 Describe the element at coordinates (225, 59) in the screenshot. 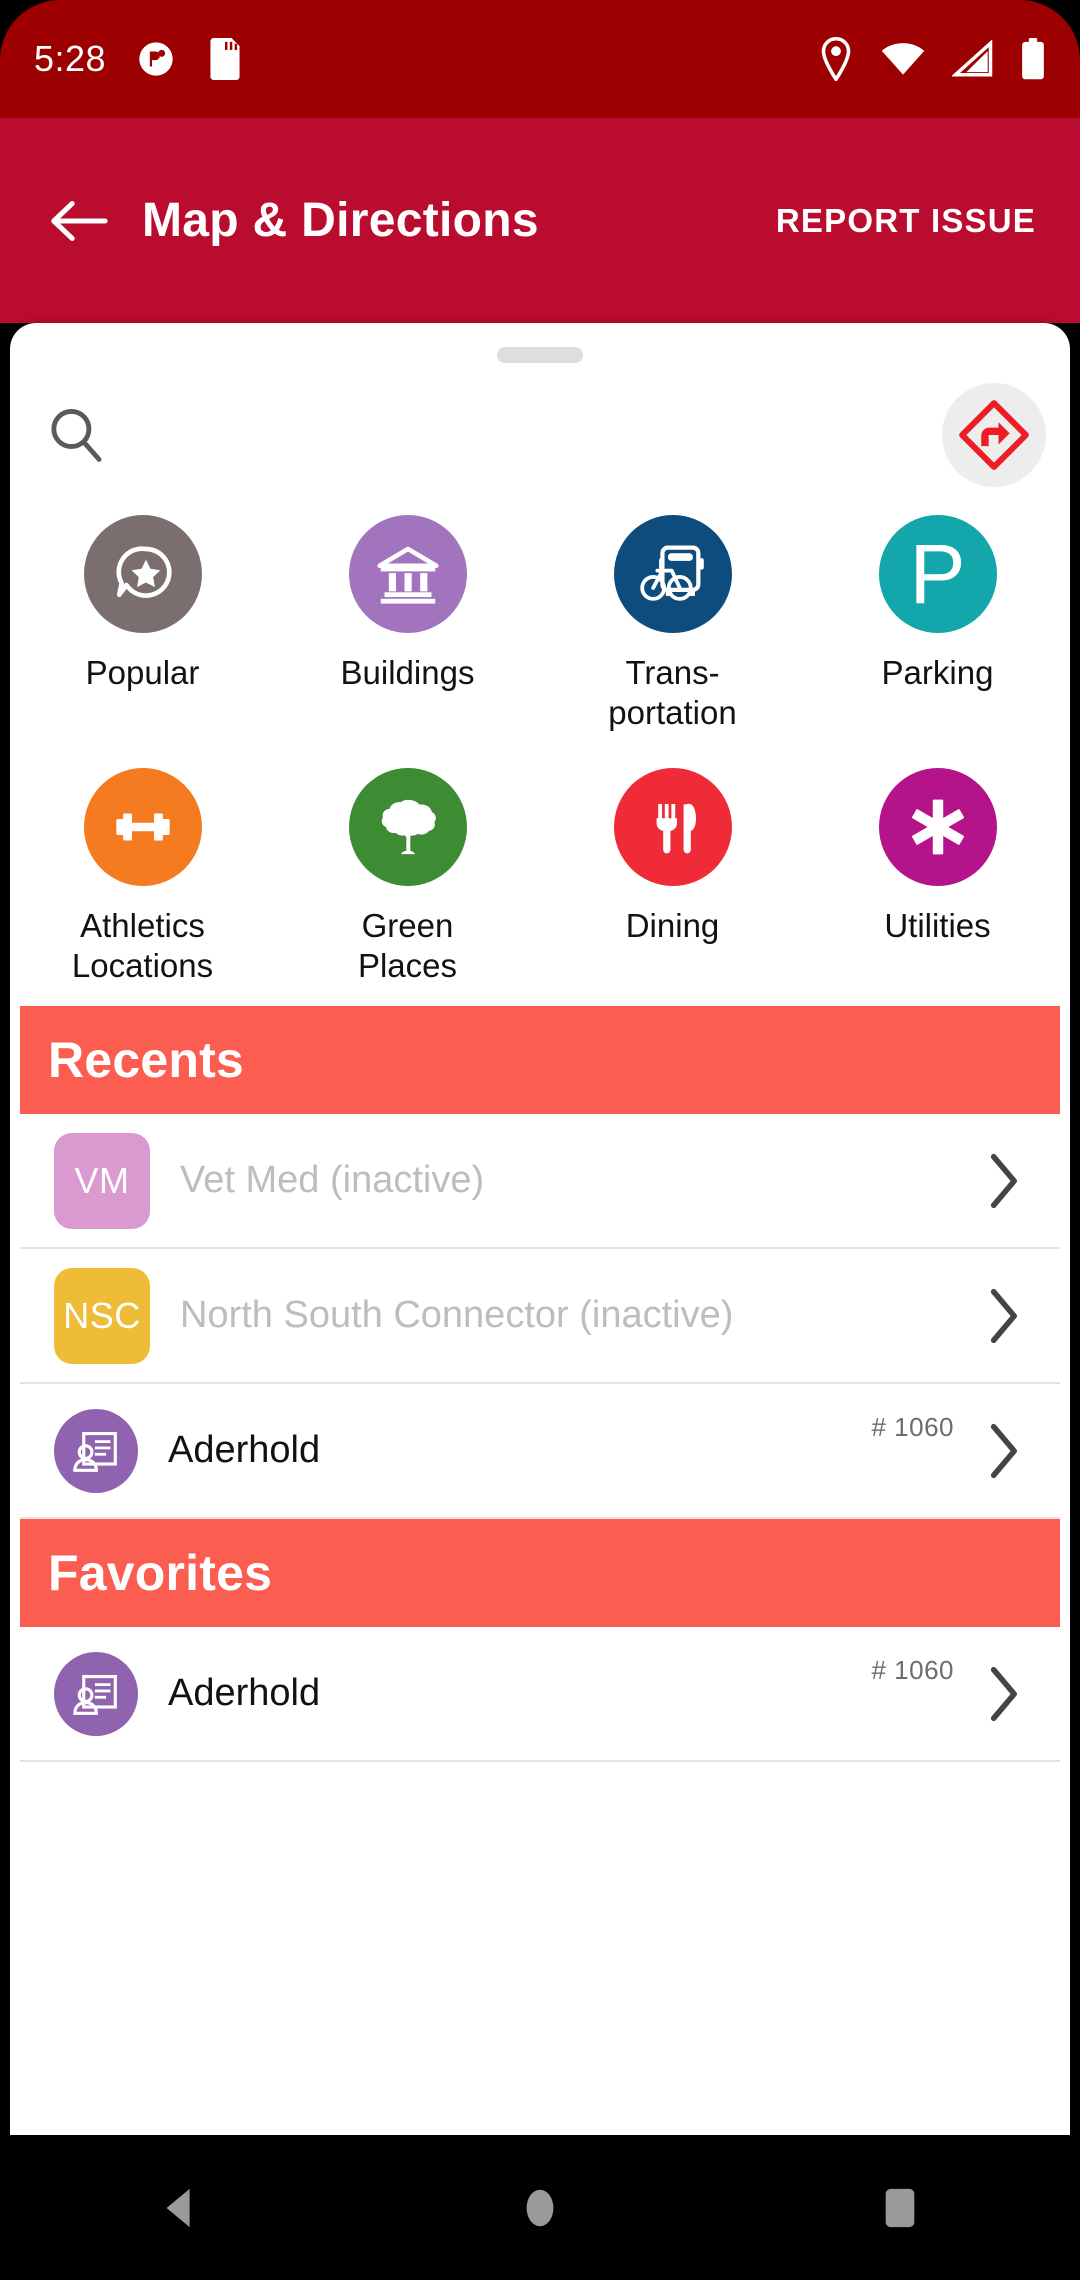

I see `sd-card-icon` at that location.